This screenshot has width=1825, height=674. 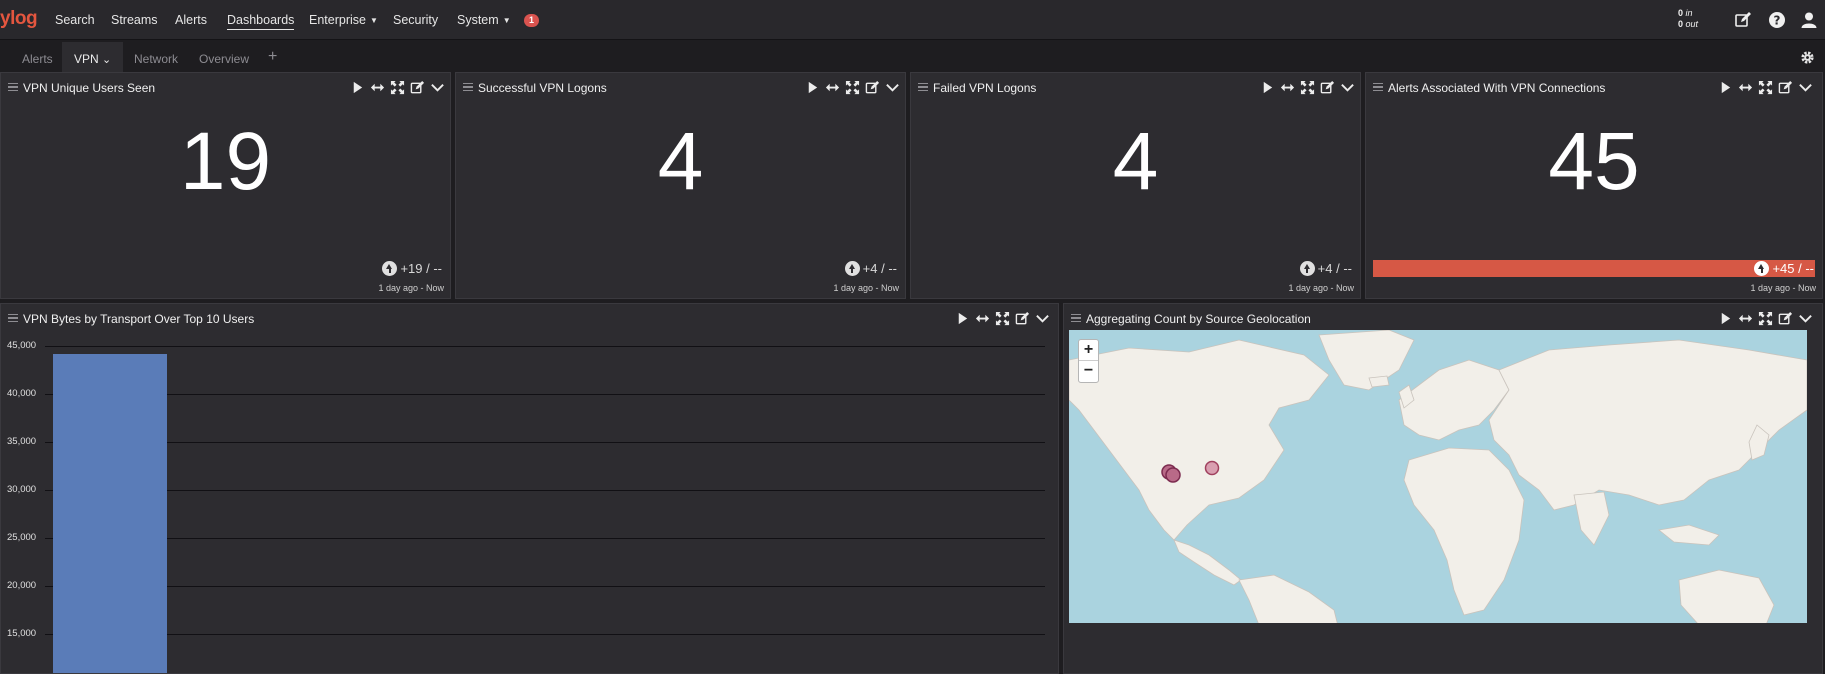 I want to click on tab-alerts: Alerts, so click(x=37, y=59).